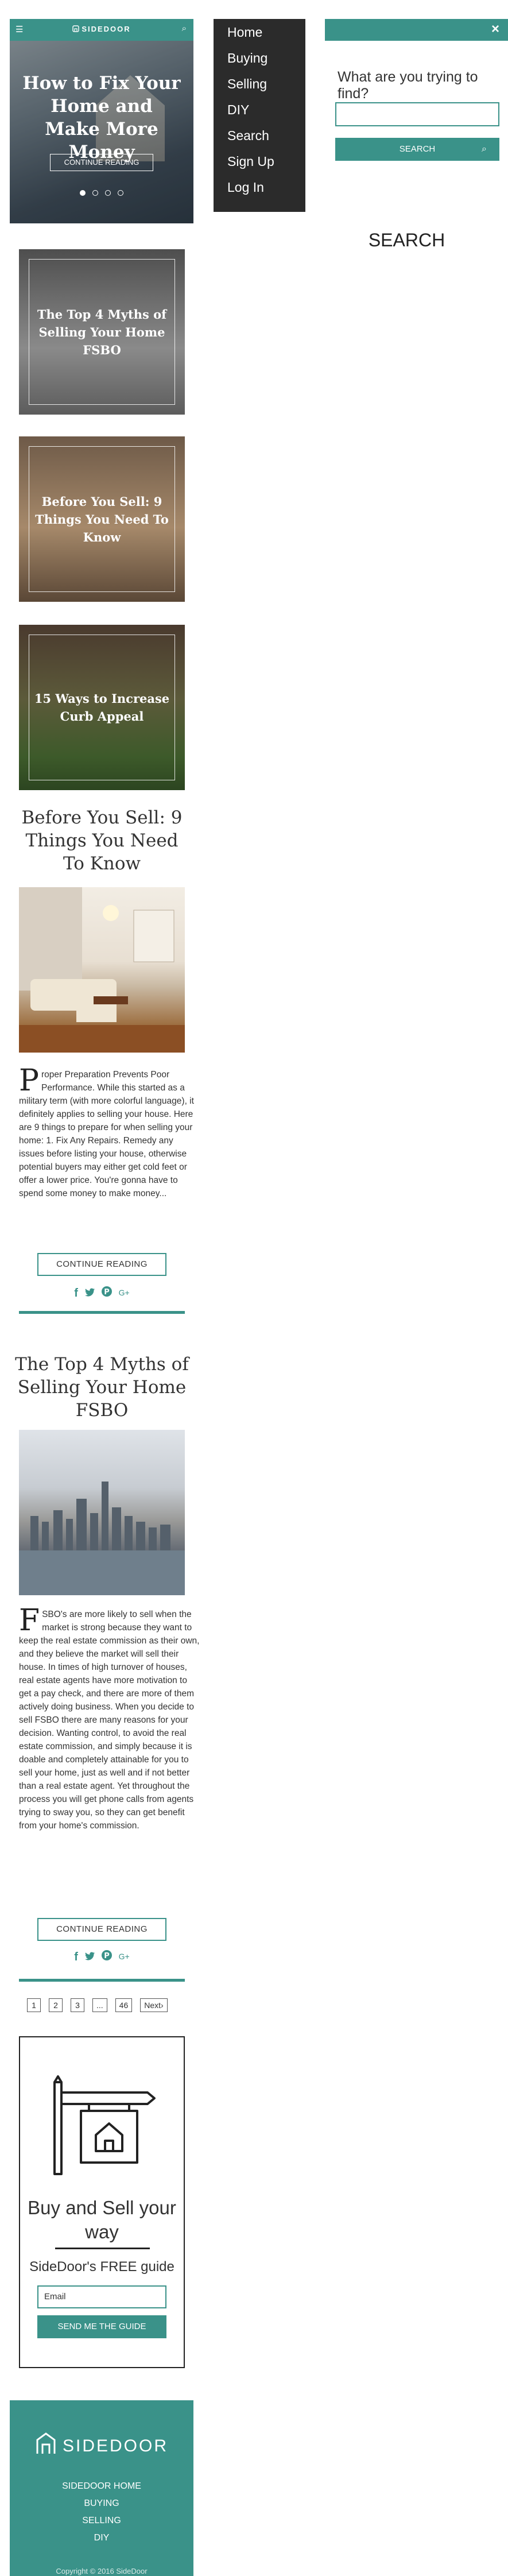 Image resolution: width=508 pixels, height=2576 pixels. Describe the element at coordinates (102, 162) in the screenshot. I see `hero-continue-button: CONTINUE READING` at that location.